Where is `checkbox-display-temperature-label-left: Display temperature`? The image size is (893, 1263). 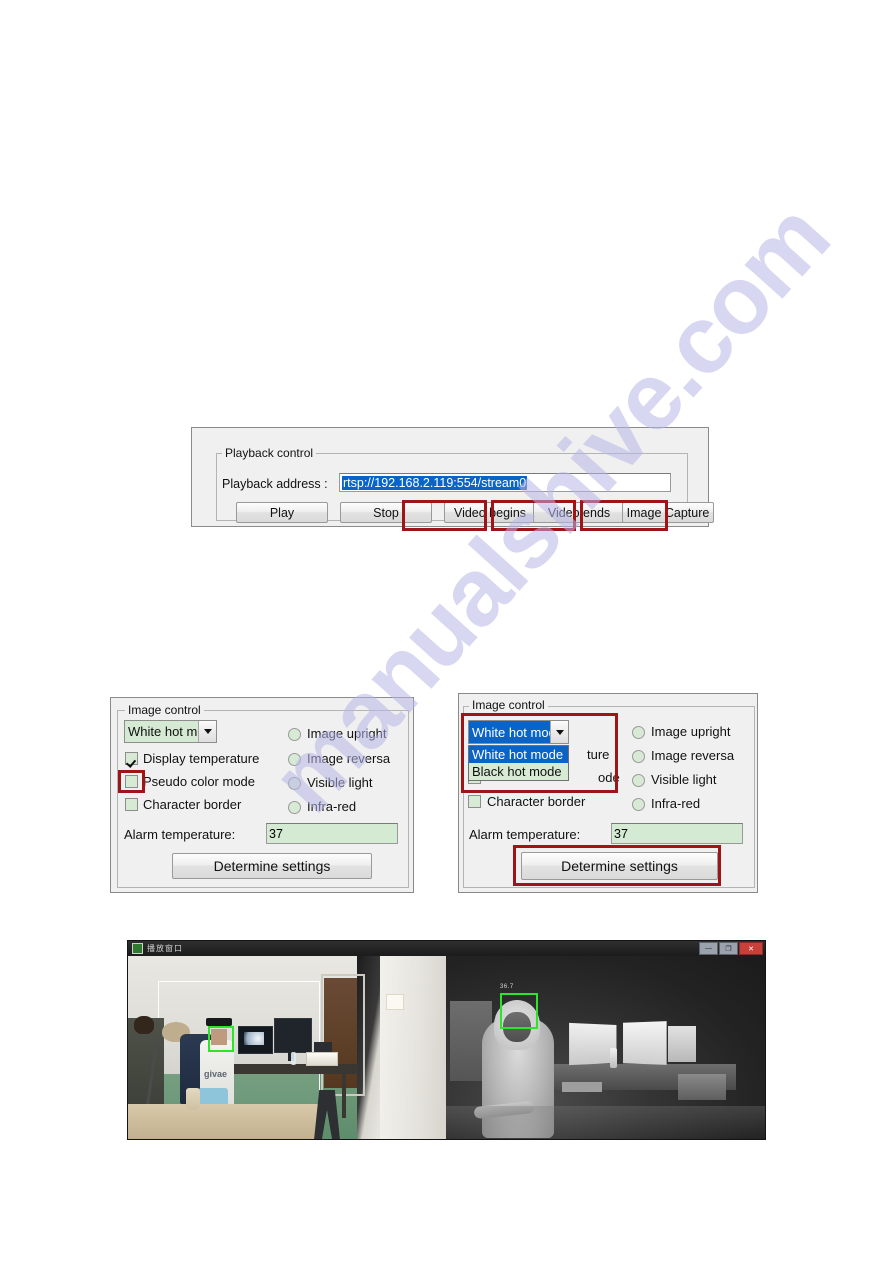 checkbox-display-temperature-label-left: Display temperature is located at coordinates (201, 758).